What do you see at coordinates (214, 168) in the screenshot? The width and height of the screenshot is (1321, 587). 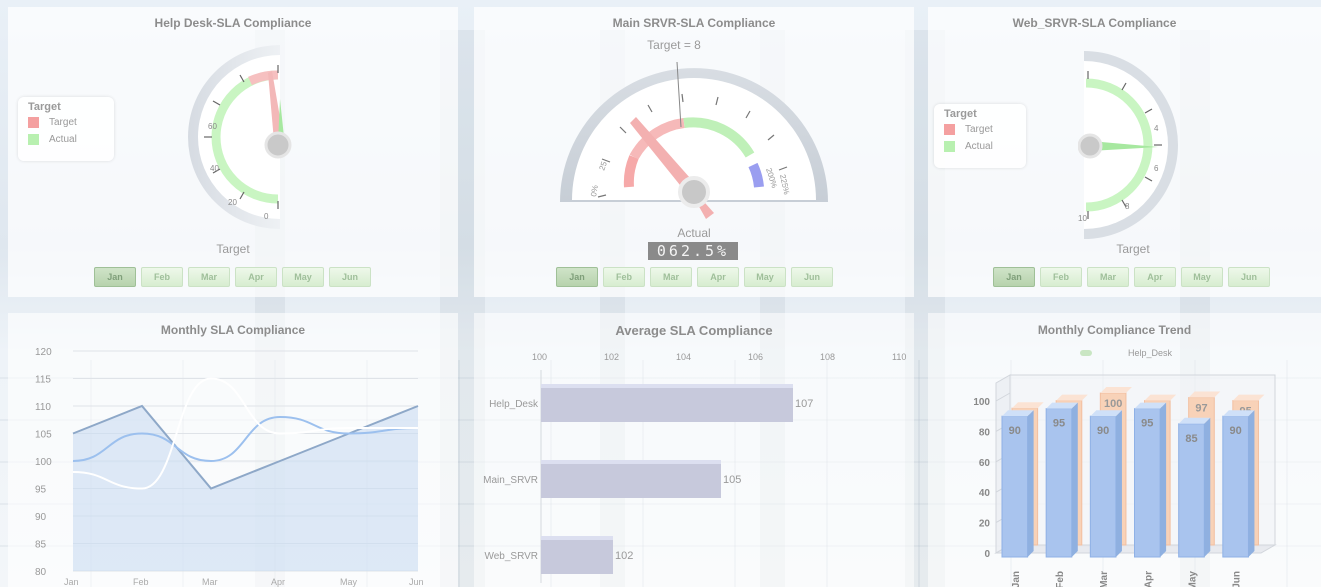 I see `gauge-label: 40` at bounding box center [214, 168].